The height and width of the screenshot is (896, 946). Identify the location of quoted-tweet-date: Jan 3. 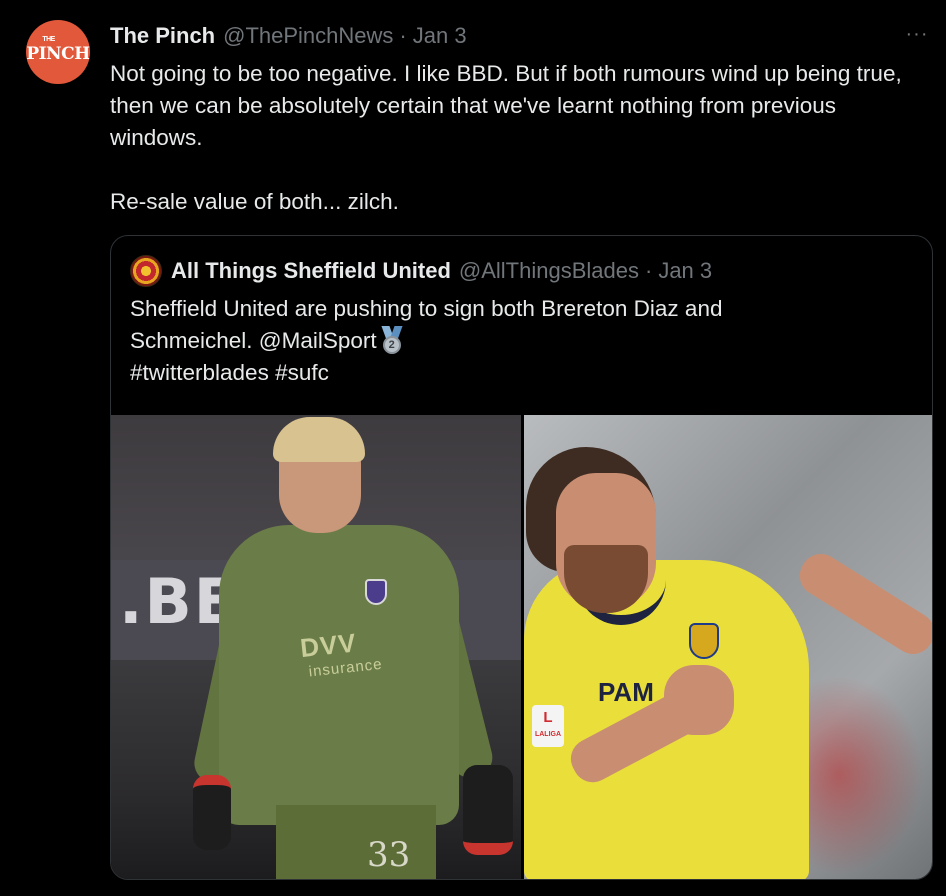
(685, 271).